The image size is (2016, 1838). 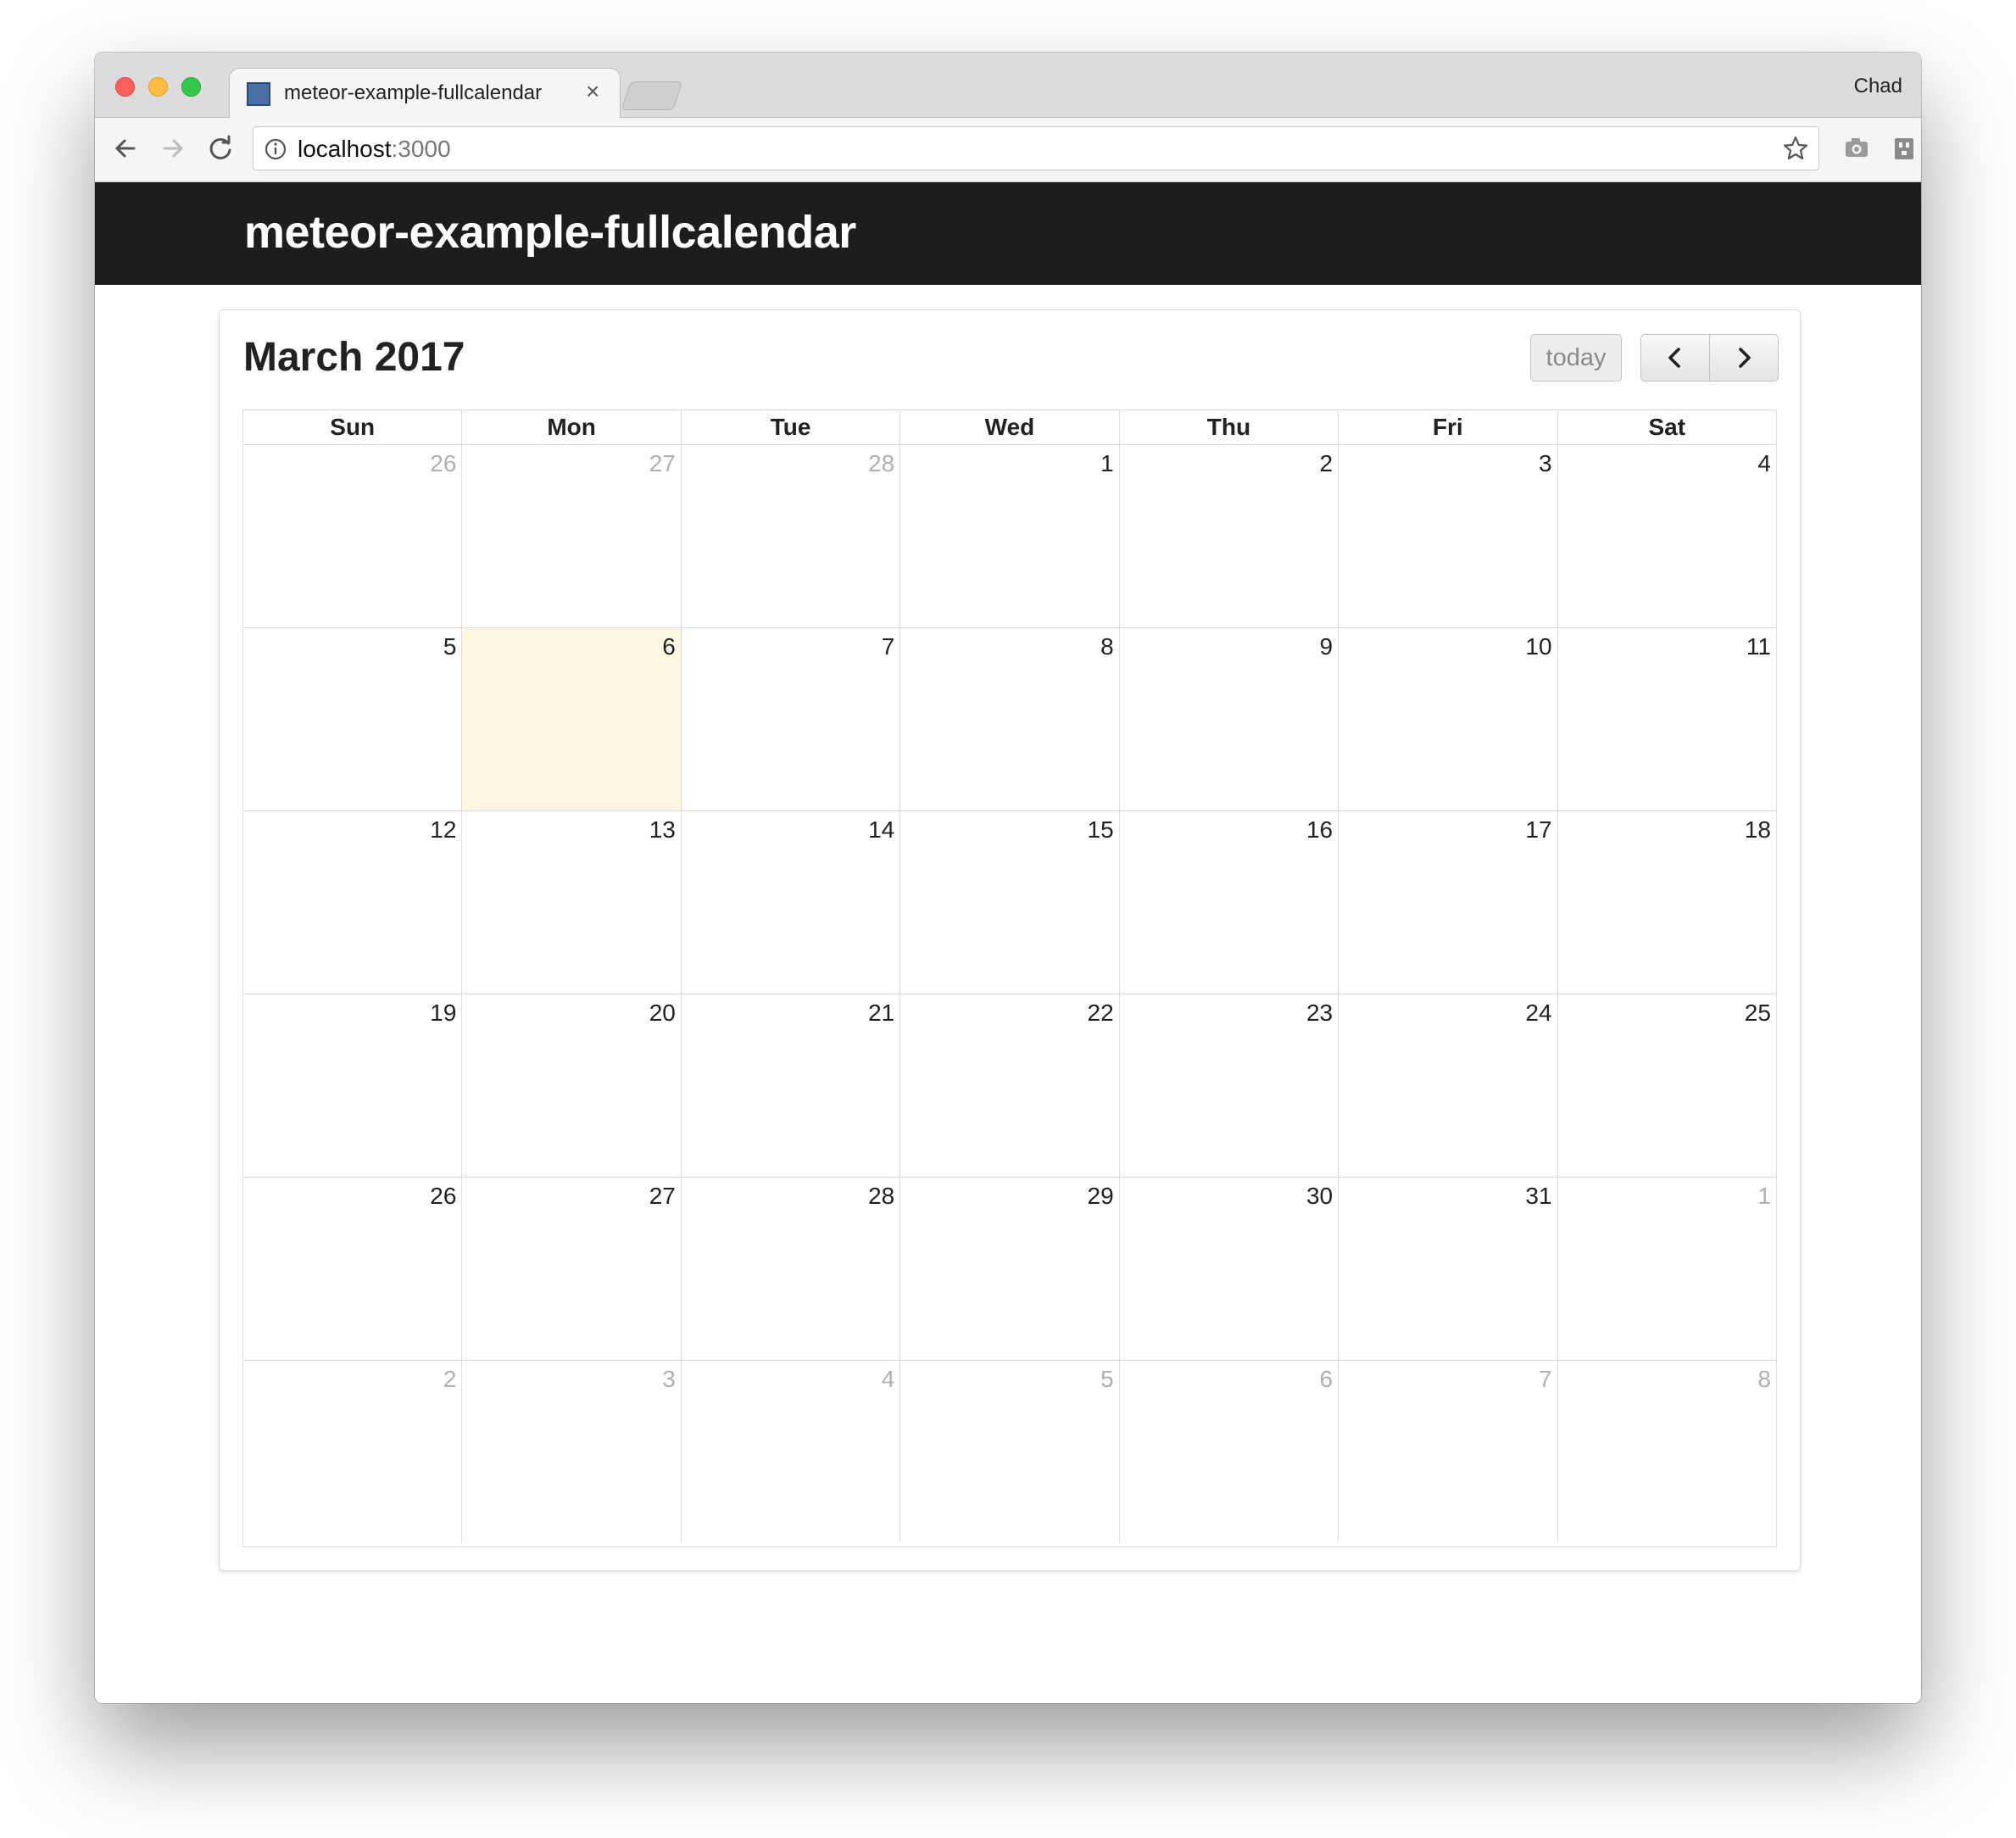 I want to click on day-cell: 30, so click(x=1229, y=1269).